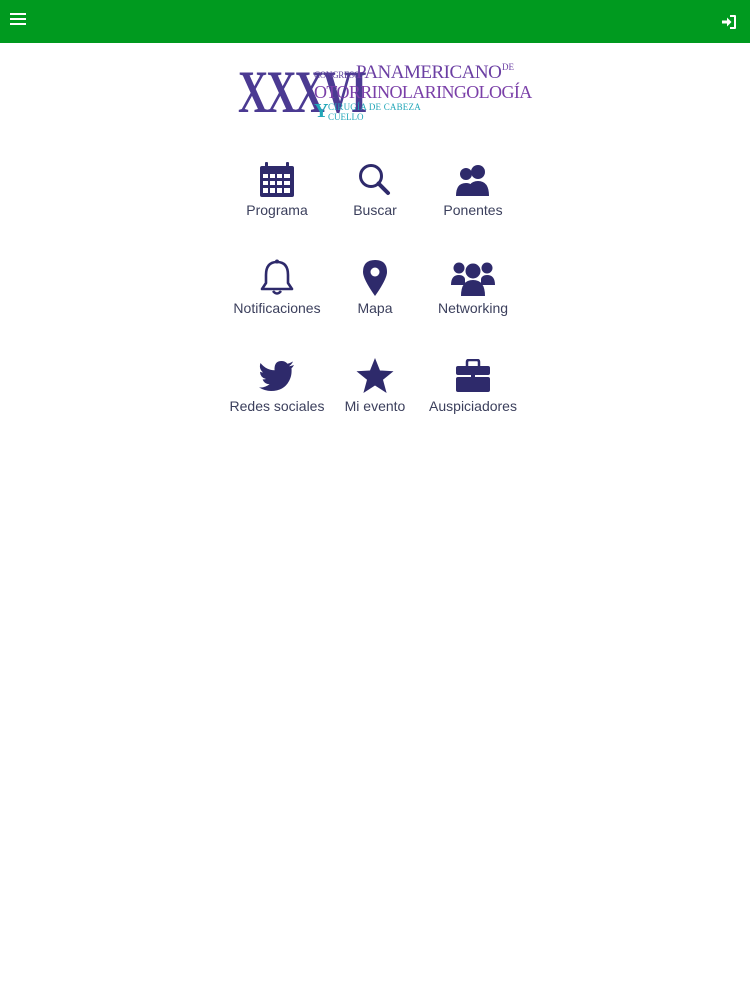 The image size is (750, 1000). I want to click on menu-item-buscar: Buscar, so click(375, 195).